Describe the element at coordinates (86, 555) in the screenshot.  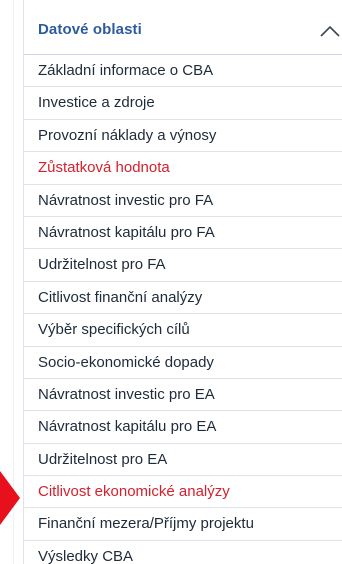
I see `list-item-label: Výsledky CBA` at that location.